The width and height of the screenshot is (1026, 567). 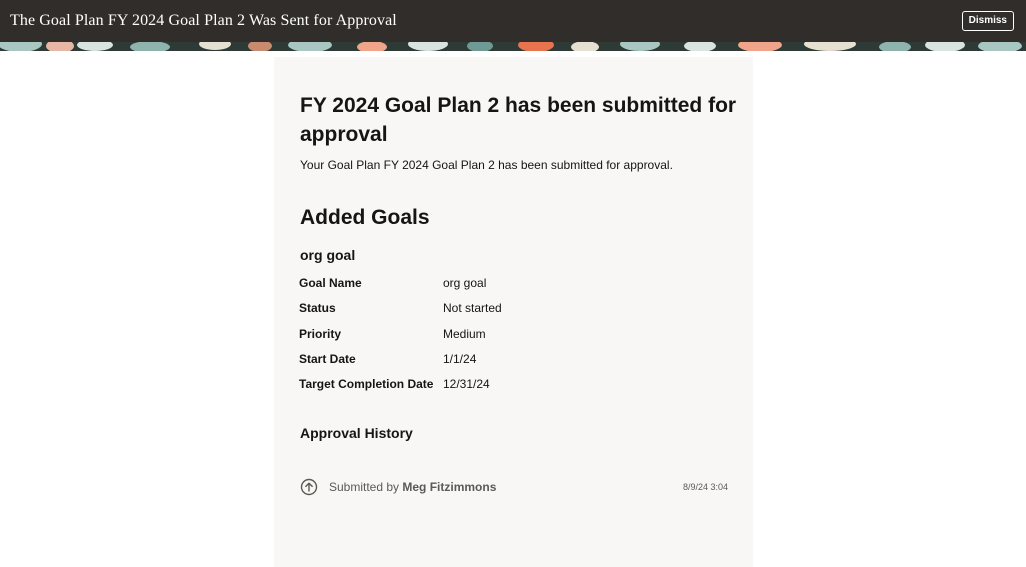 What do you see at coordinates (460, 359) in the screenshot?
I see `detail-value: 1/1/24` at bounding box center [460, 359].